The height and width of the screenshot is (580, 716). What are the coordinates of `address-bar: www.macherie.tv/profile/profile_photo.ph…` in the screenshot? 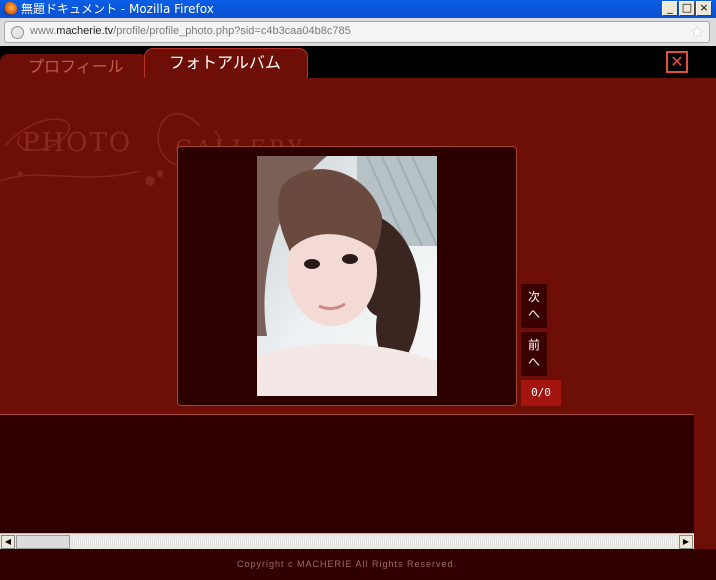 It's located at (358, 32).